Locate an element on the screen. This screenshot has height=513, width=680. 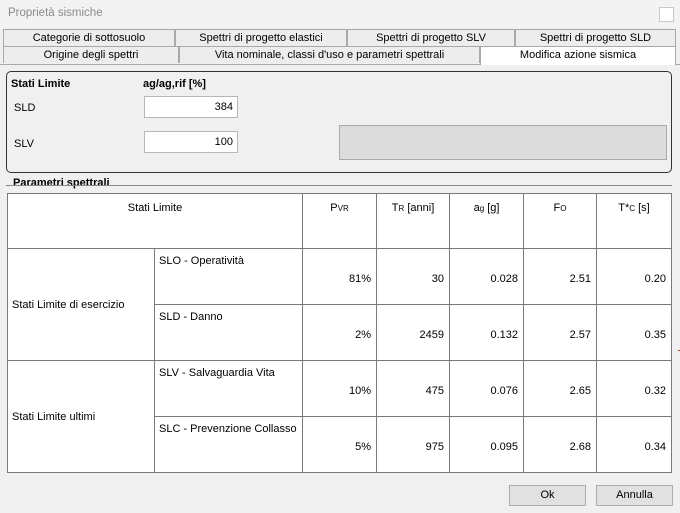
cell-tc: 0.32 is located at coordinates (634, 388).